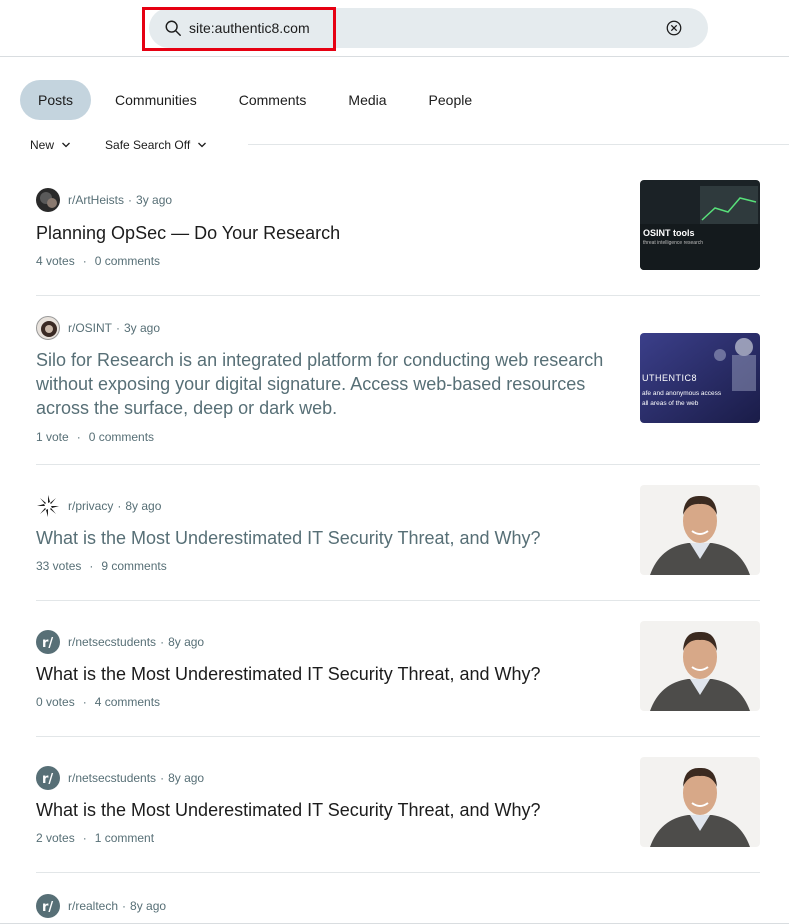 The width and height of the screenshot is (789, 924). I want to click on tab-communities: Communities, so click(156, 100).